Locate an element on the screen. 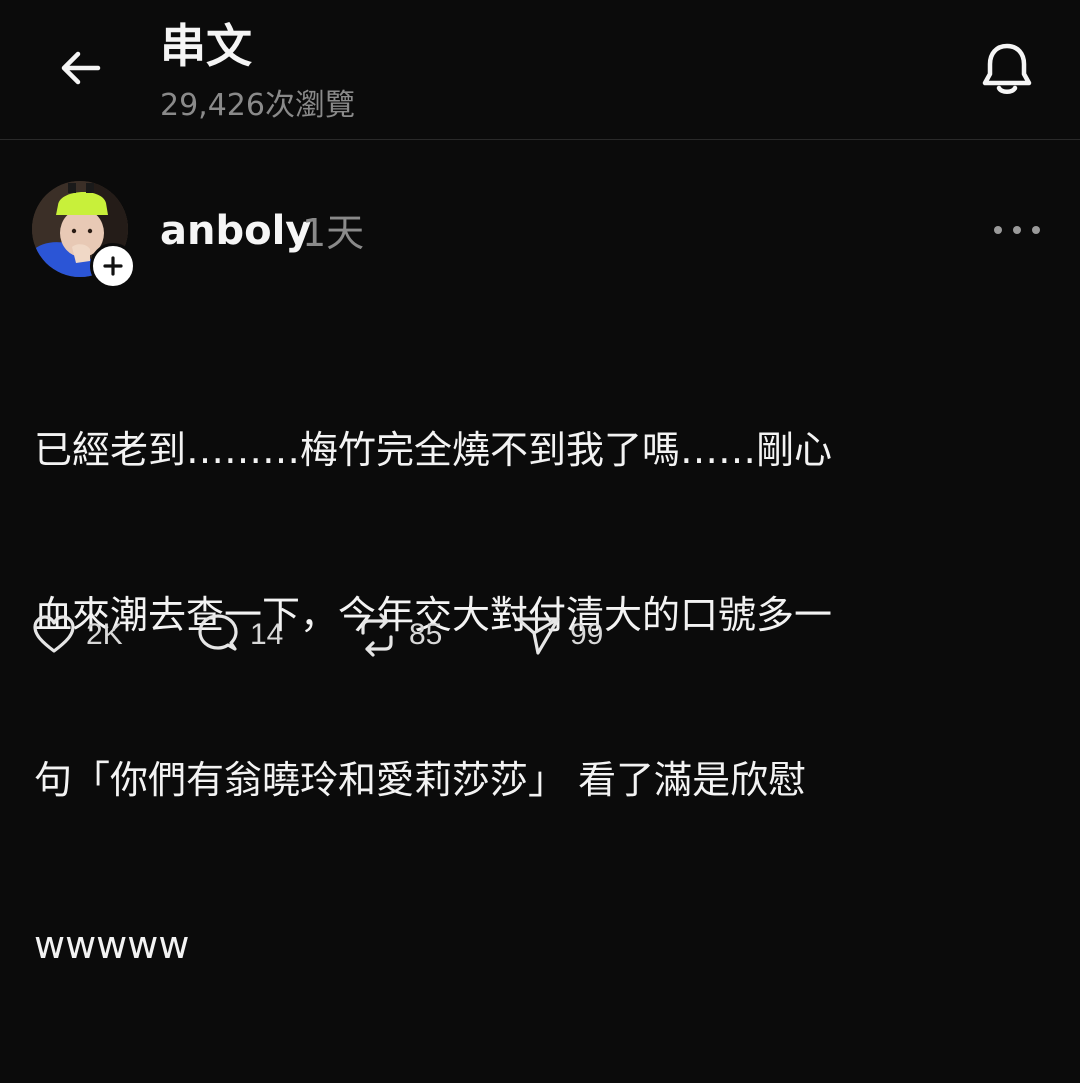 This screenshot has height=1083, width=1080. post-content-line: 已經老到………梅竹完全燒不到我了嗎……剛心 is located at coordinates (433, 450).